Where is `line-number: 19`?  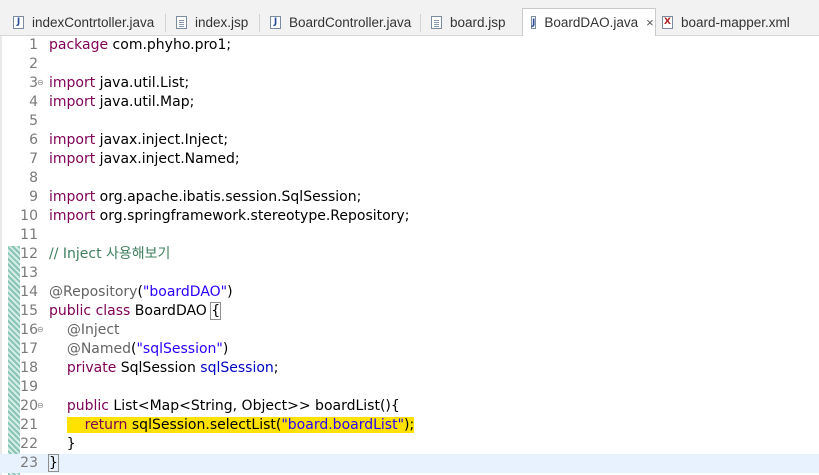 line-number: 19 is located at coordinates (29, 387).